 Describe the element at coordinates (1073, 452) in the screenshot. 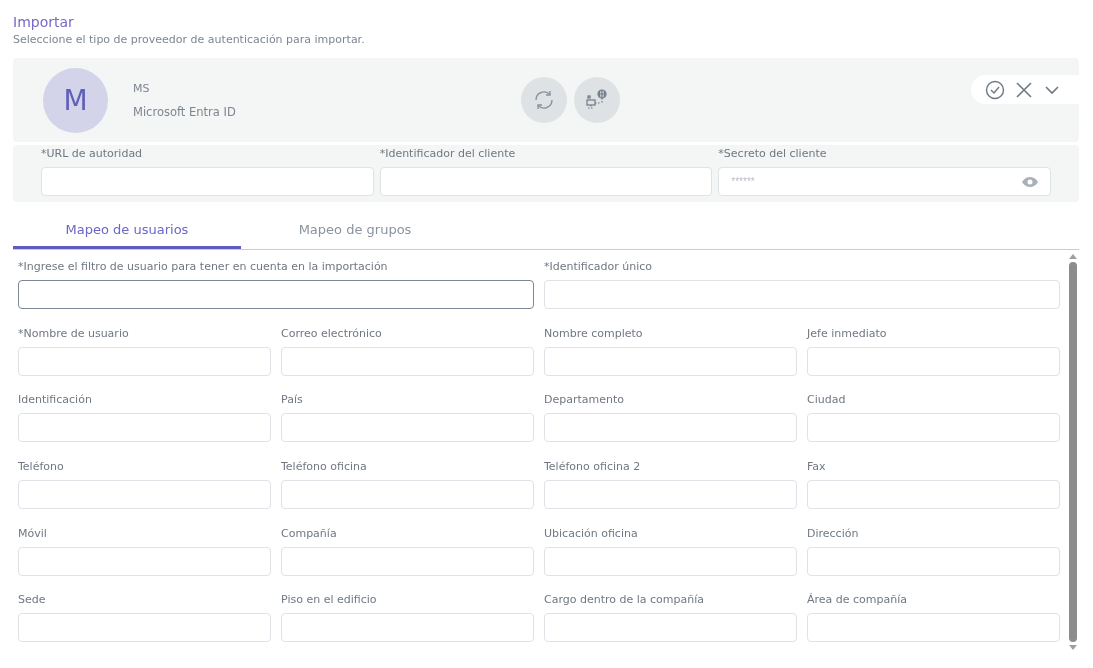

I see `scrollbar` at that location.